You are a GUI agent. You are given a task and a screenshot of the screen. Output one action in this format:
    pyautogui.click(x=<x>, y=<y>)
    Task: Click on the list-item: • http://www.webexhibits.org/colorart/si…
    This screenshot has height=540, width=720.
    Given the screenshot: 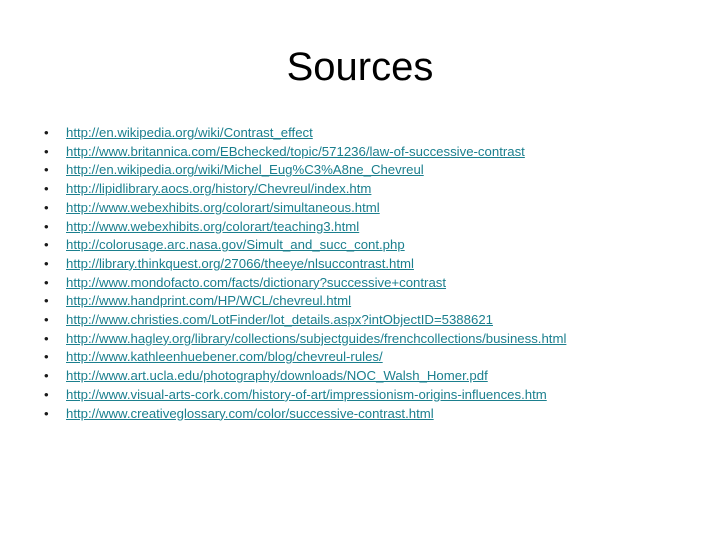 What is the action you would take?
    pyautogui.click(x=361, y=208)
    